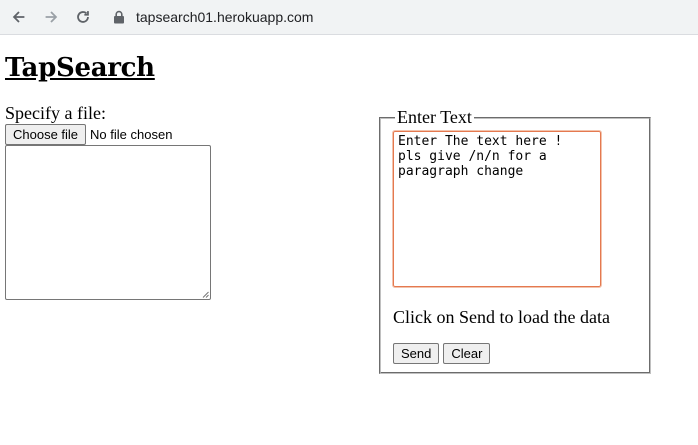  What do you see at coordinates (225, 17) in the screenshot?
I see `url-text: tapsearch01.herokuapp.com` at bounding box center [225, 17].